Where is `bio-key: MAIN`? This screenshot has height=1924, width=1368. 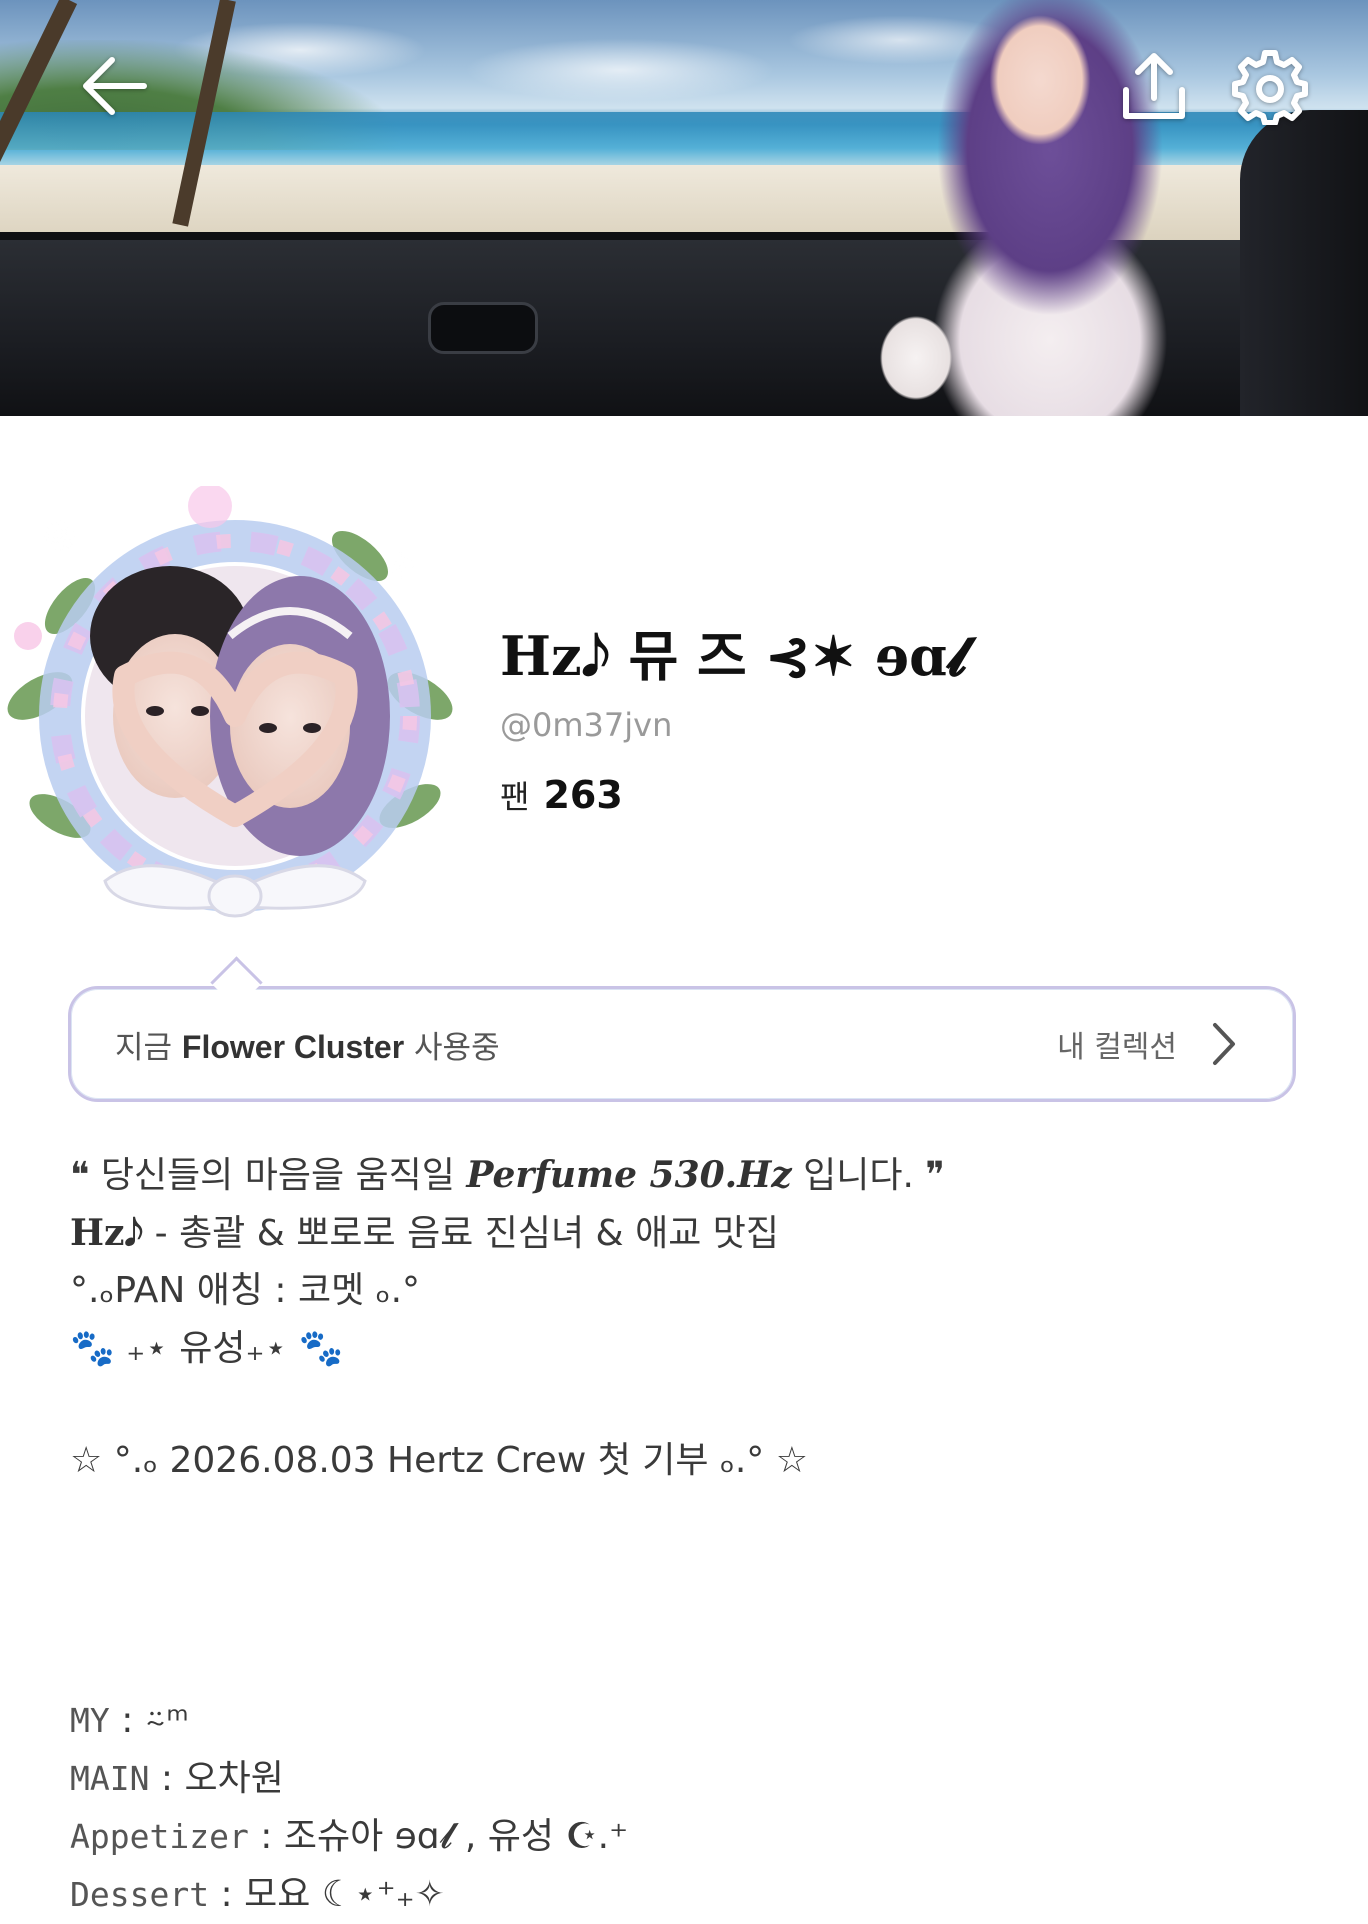
bio-key: MAIN is located at coordinates (110, 1778).